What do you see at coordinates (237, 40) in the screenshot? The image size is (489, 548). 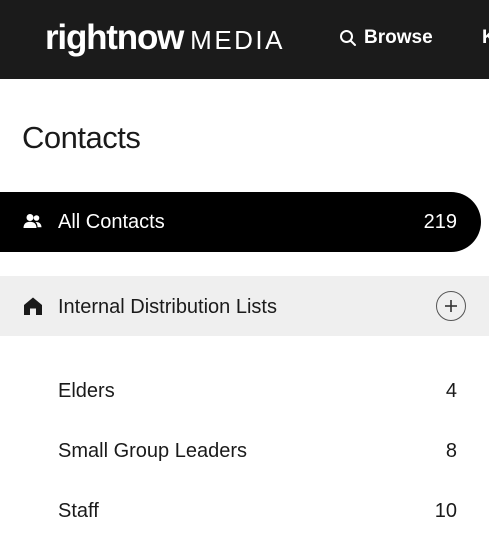 I see `logo-media-text: MEDIA` at bounding box center [237, 40].